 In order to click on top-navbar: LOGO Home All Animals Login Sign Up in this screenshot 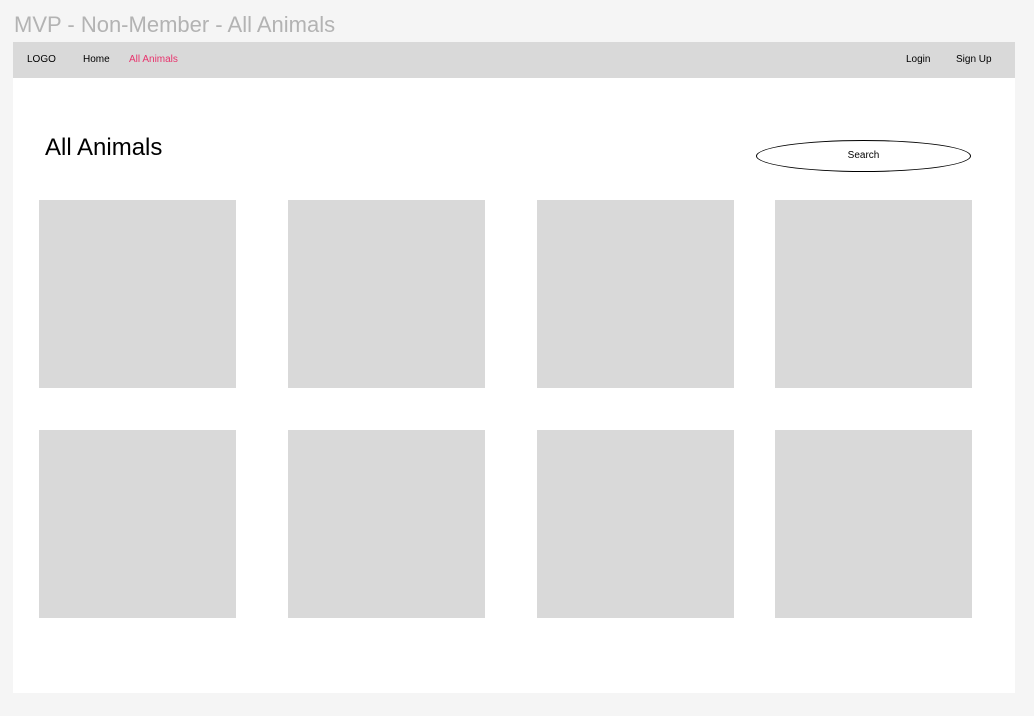, I will do `click(514, 60)`.